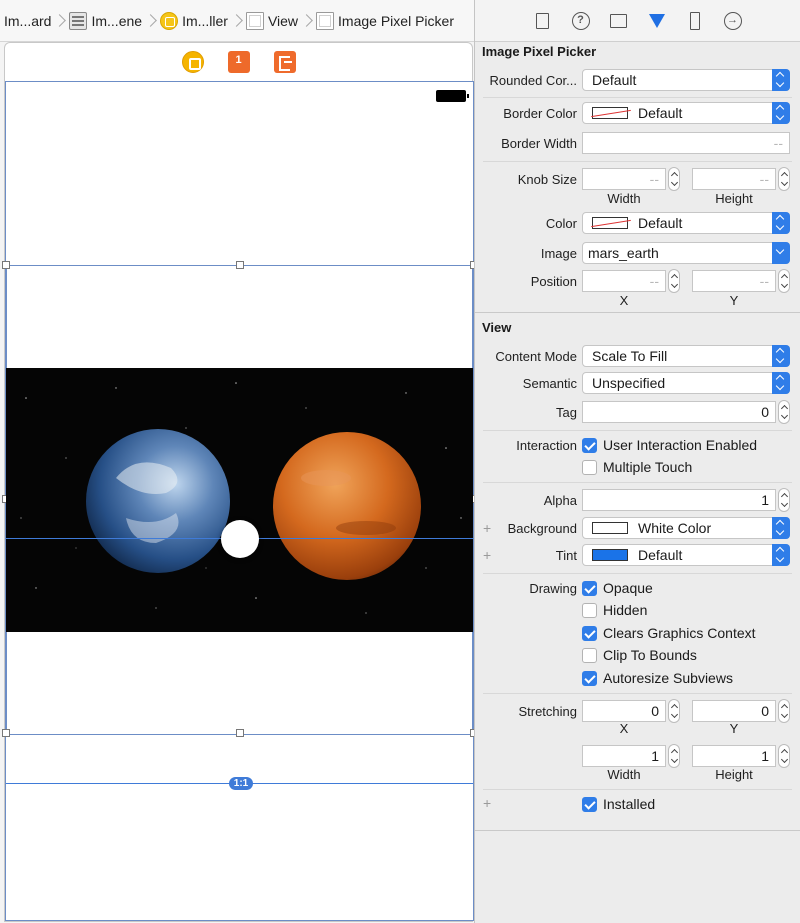 The height and width of the screenshot is (923, 800). I want to click on popup-value: Unspecified, so click(629, 383).